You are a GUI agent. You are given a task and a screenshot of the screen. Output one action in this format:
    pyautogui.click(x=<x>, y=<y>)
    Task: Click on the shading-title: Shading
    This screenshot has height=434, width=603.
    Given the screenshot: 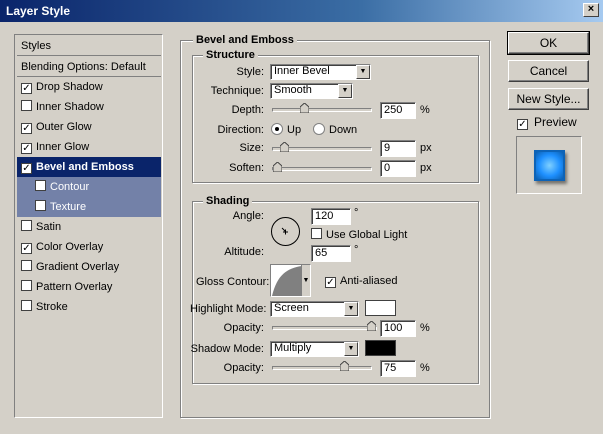 What is the action you would take?
    pyautogui.click(x=228, y=201)
    